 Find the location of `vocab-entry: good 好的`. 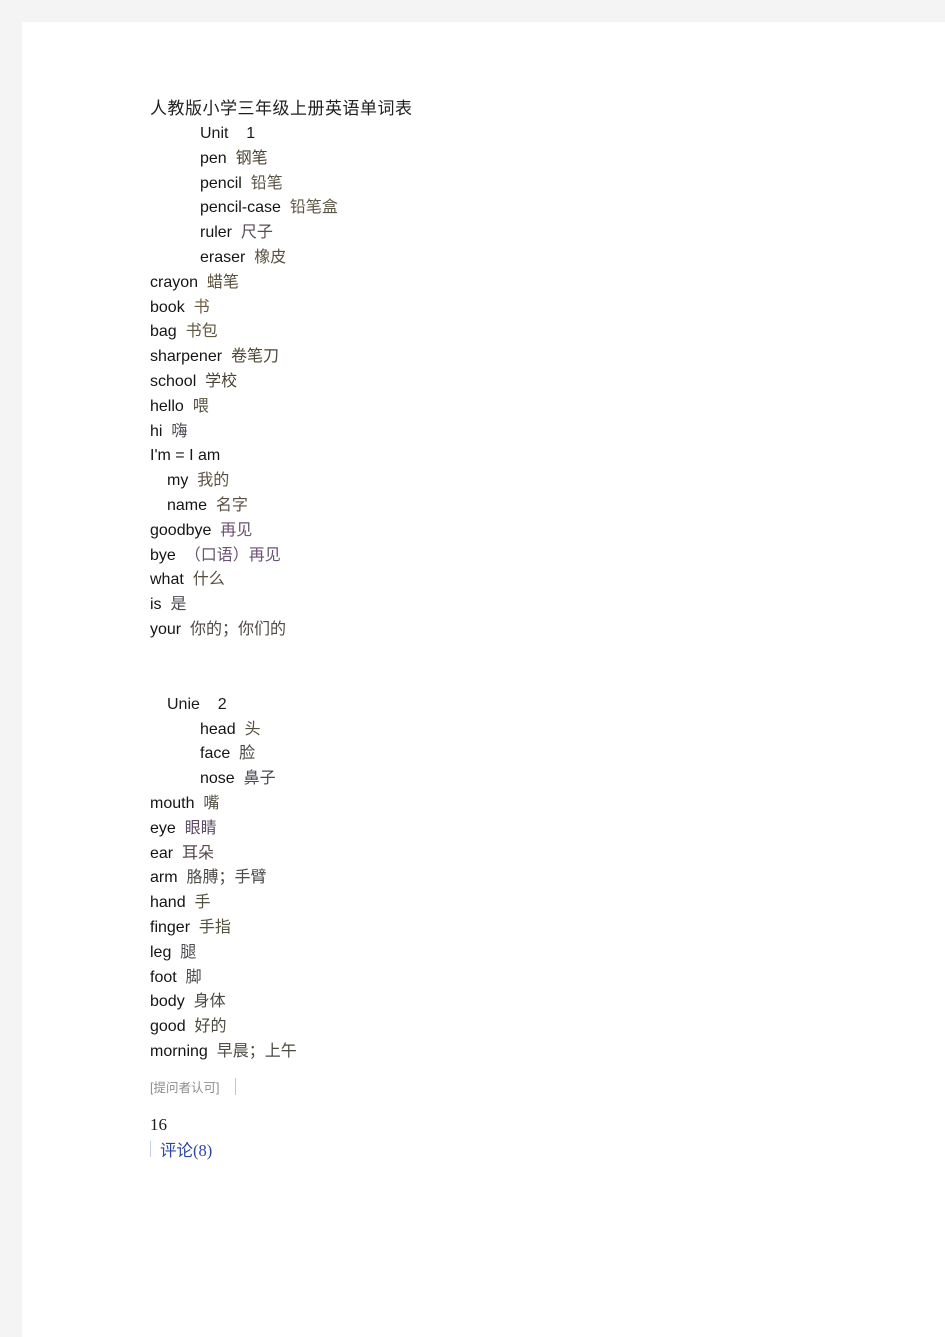

vocab-entry: good 好的 is located at coordinates (500, 1027).